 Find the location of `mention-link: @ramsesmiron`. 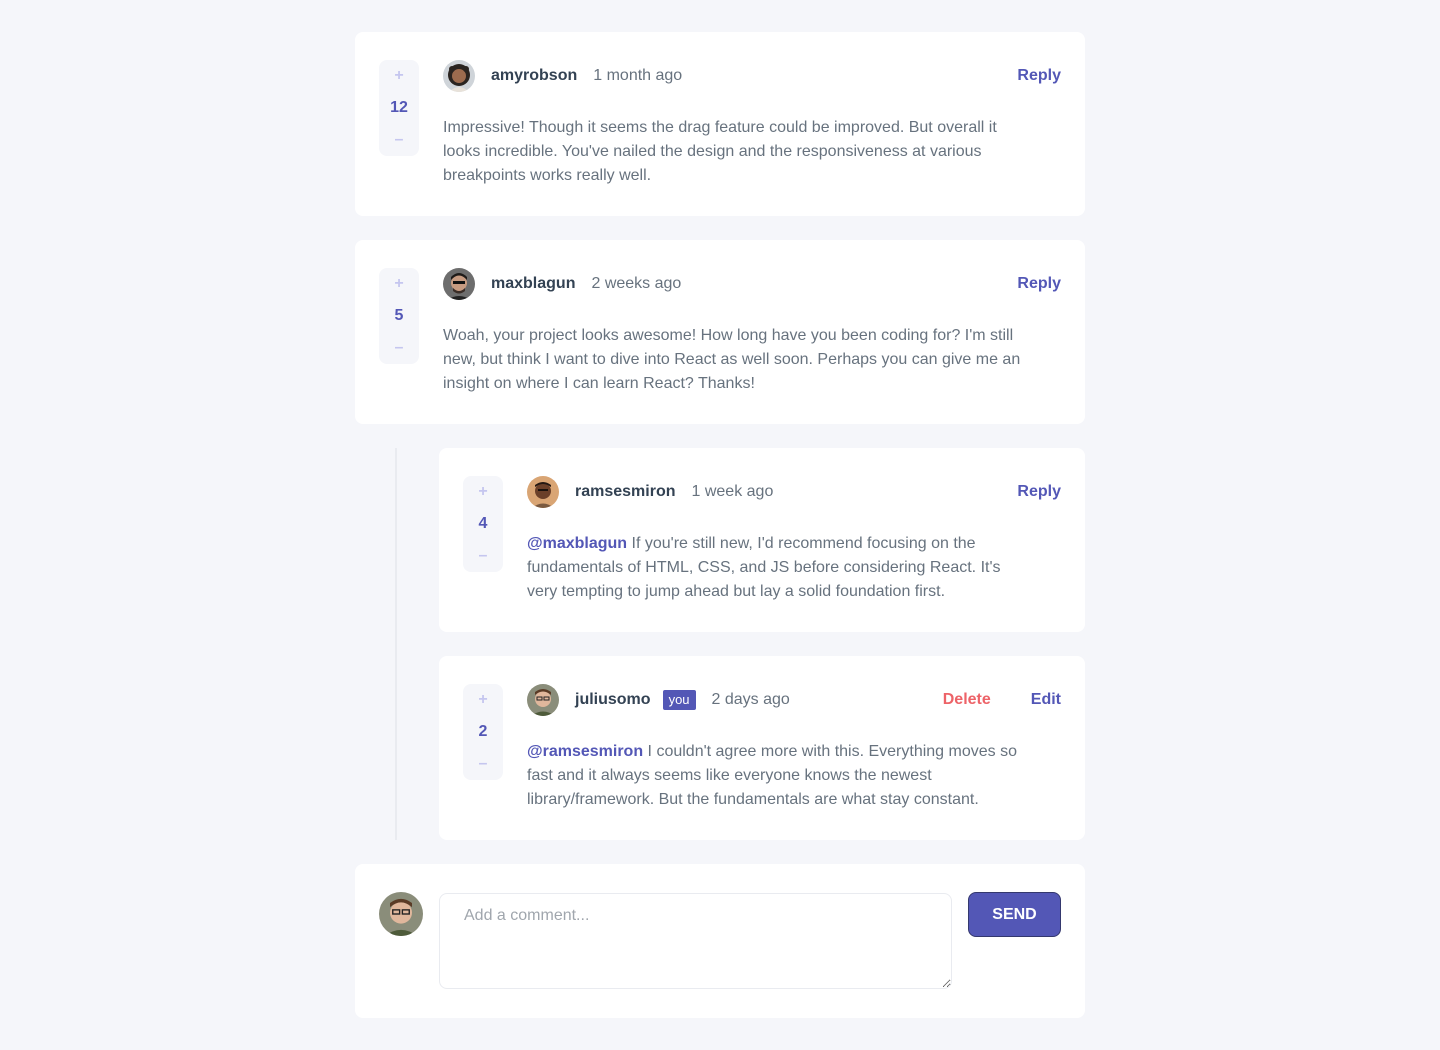

mention-link: @ramsesmiron is located at coordinates (585, 751).